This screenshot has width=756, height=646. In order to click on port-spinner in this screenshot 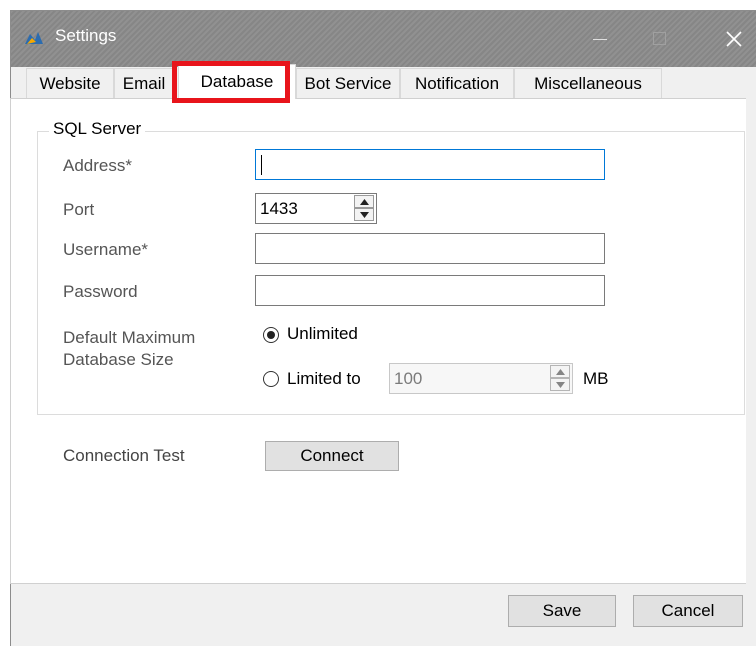, I will do `click(365, 208)`.